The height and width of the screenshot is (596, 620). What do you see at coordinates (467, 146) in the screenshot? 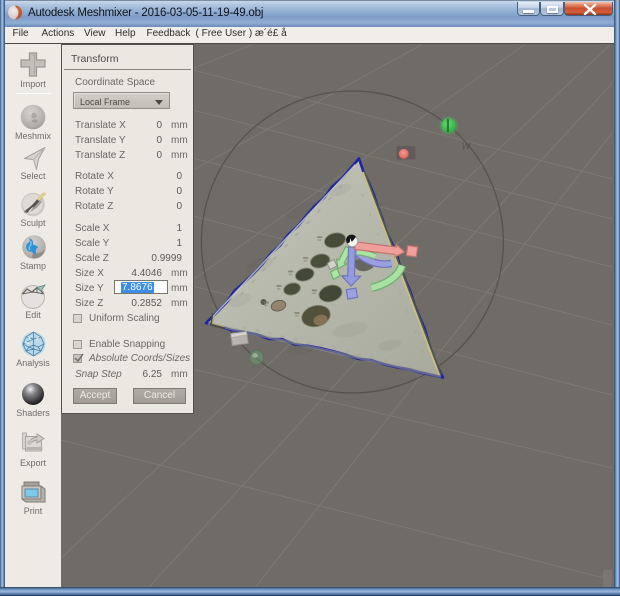
I see `svg-text: W` at bounding box center [467, 146].